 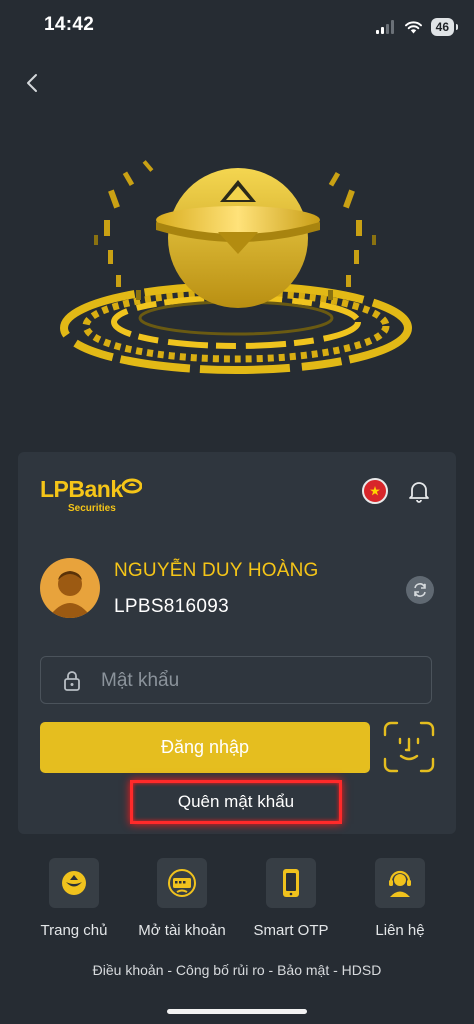 What do you see at coordinates (205, 747) in the screenshot?
I see `login-button: Đăng nhập` at bounding box center [205, 747].